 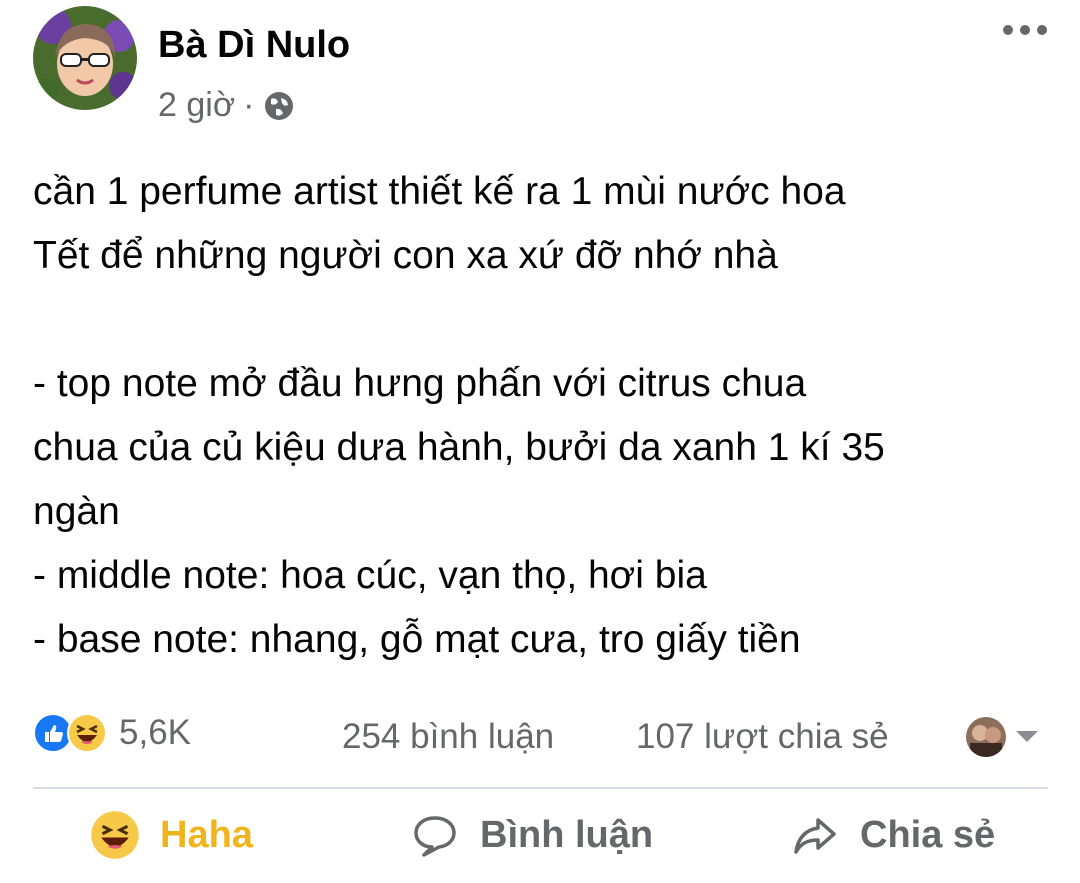 What do you see at coordinates (448, 737) in the screenshot?
I see `comments-count: 254 bình luận` at bounding box center [448, 737].